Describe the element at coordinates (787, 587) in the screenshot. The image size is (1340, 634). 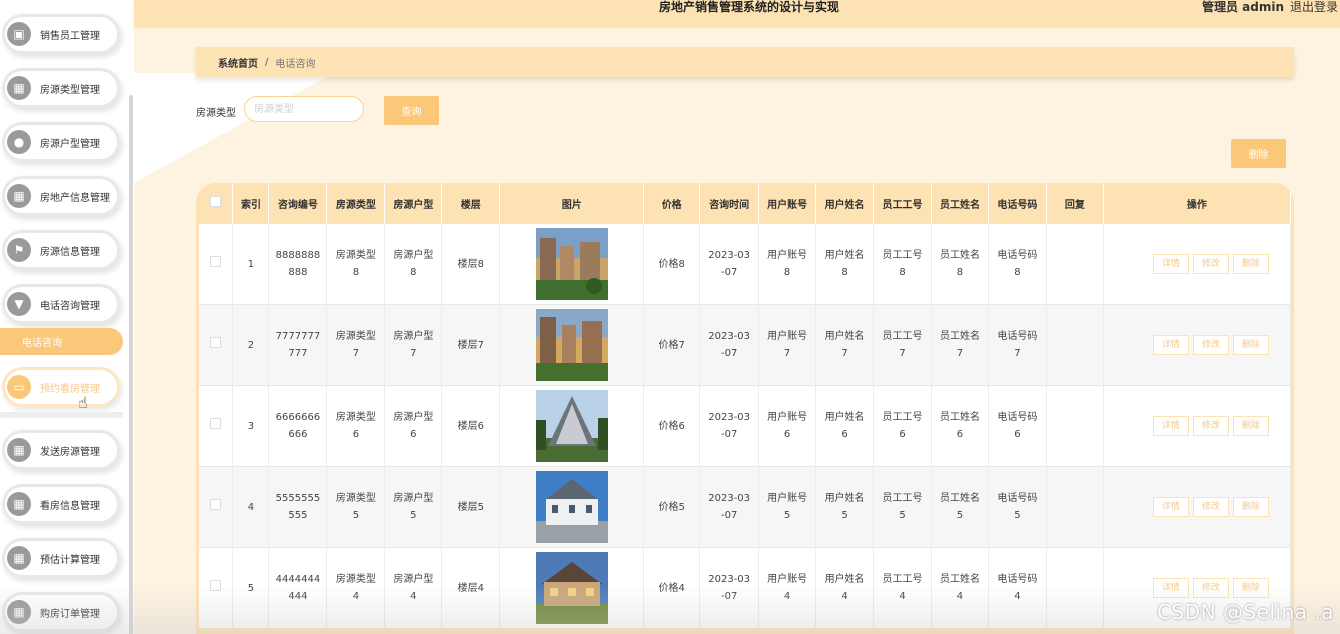
I see `cell-account: 用户账号 4` at that location.